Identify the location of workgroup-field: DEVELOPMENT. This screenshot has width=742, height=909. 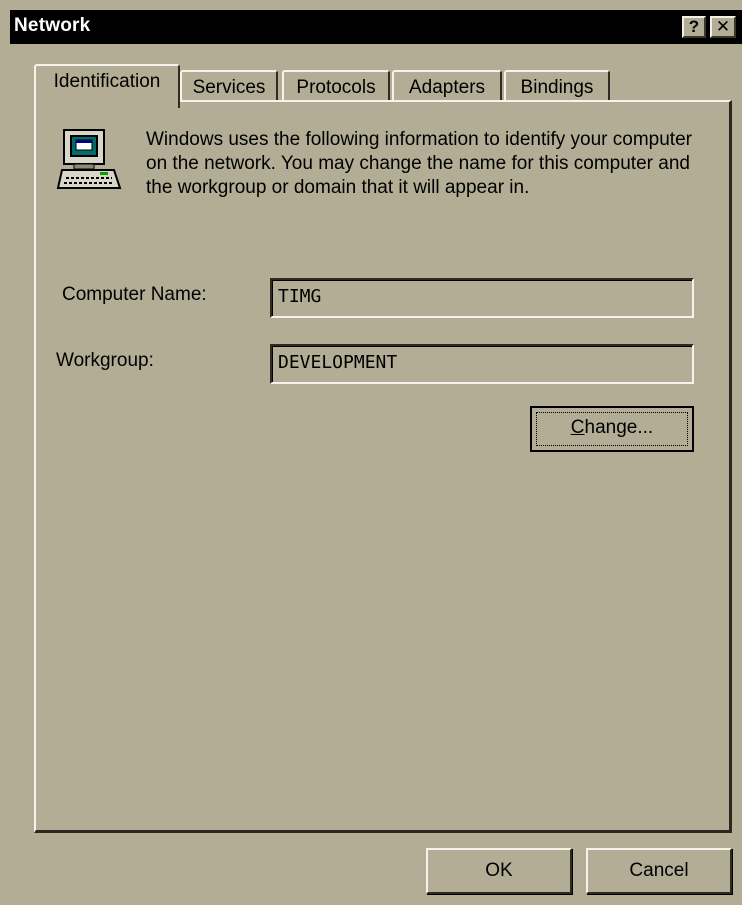
(482, 364).